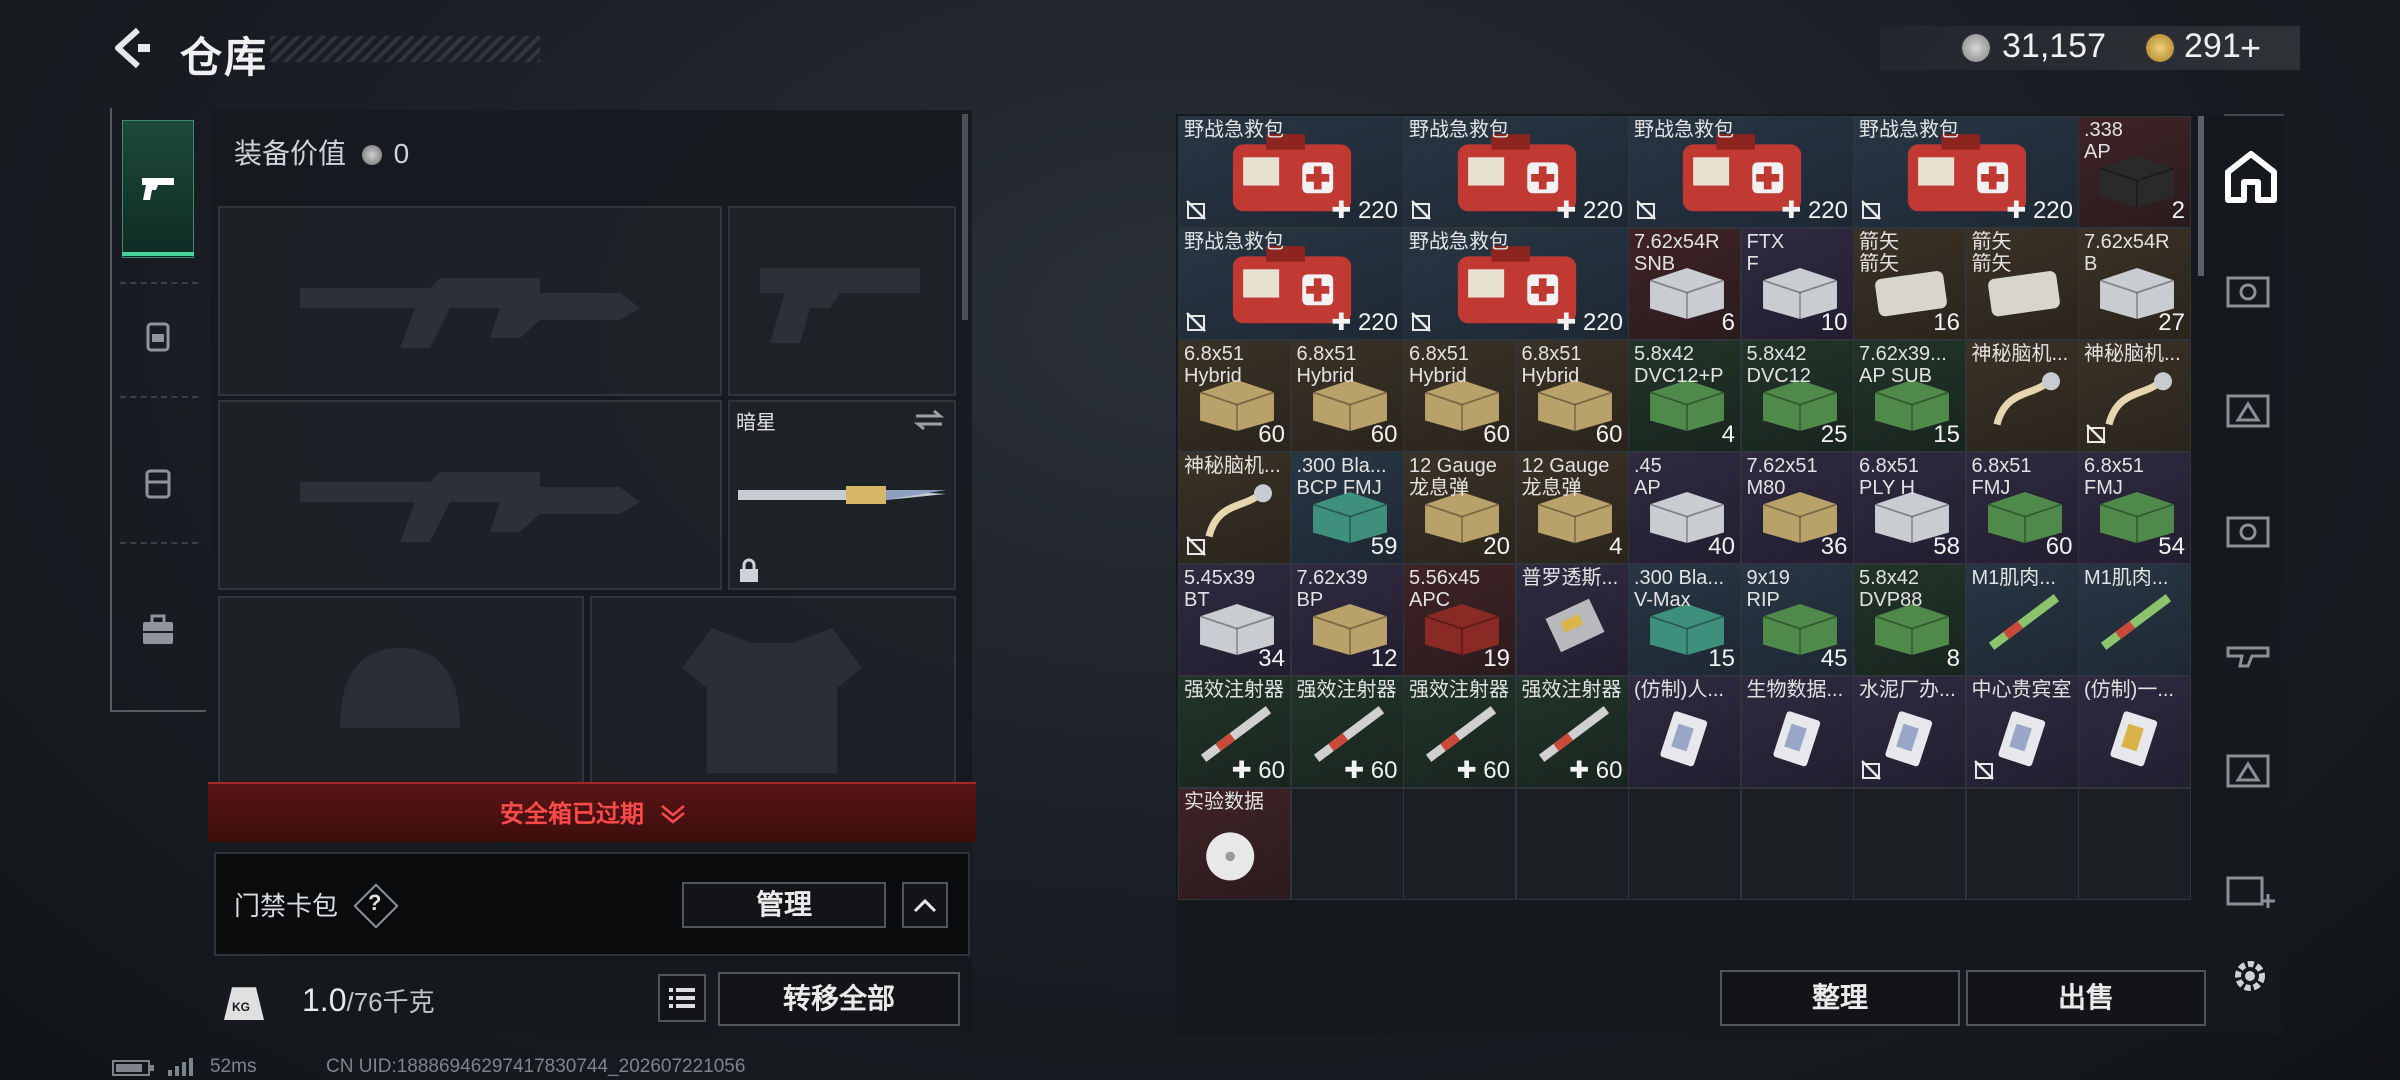 Image resolution: width=2400 pixels, height=1080 pixels. What do you see at coordinates (2022, 732) in the screenshot?
I see `inventory-item: 中心贵宾室` at bounding box center [2022, 732].